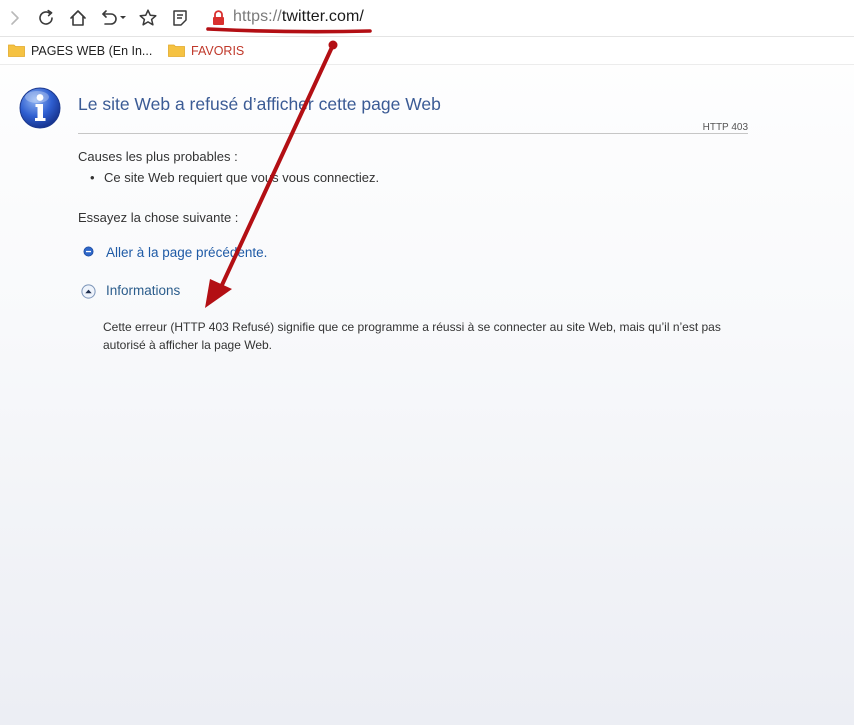  I want to click on forward-icon, so click(15, 18).